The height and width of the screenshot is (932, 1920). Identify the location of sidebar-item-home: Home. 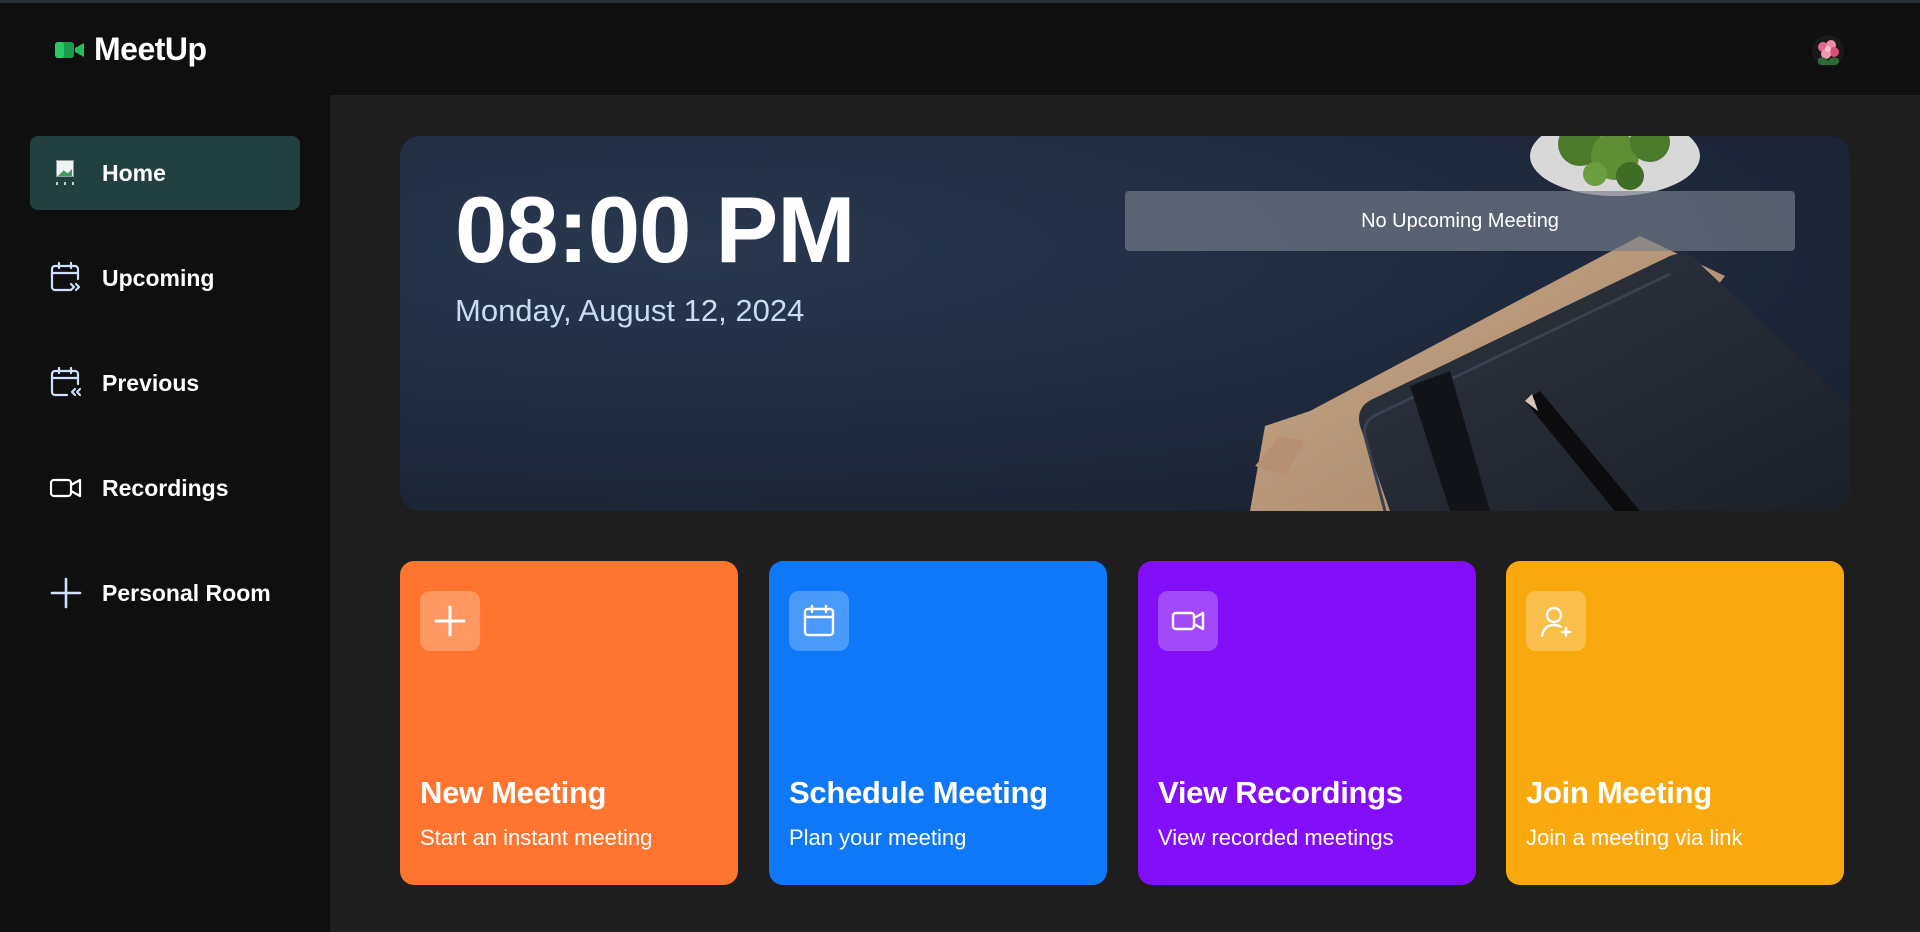
(165, 173).